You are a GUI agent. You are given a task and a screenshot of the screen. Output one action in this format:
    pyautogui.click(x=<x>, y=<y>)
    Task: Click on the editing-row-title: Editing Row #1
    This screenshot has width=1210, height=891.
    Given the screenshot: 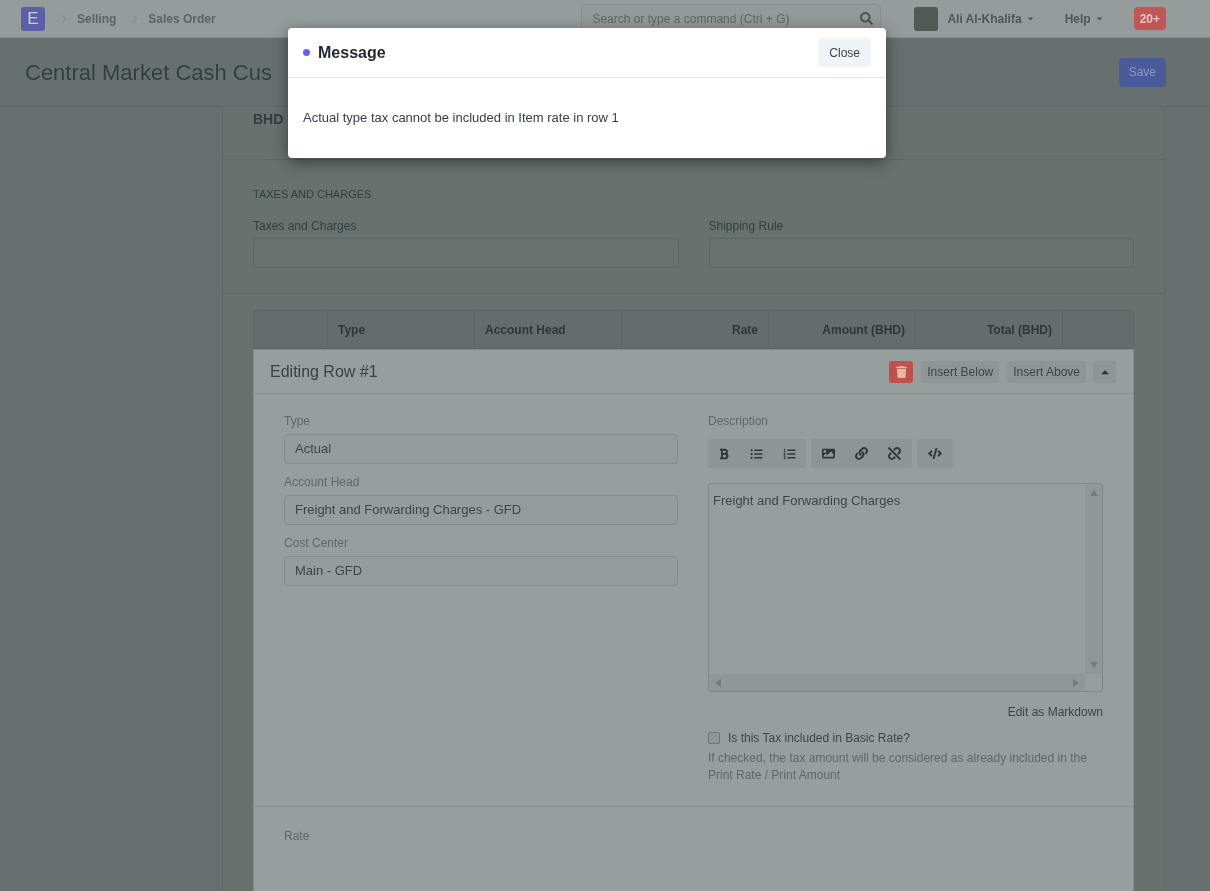 What is the action you would take?
    pyautogui.click(x=324, y=371)
    